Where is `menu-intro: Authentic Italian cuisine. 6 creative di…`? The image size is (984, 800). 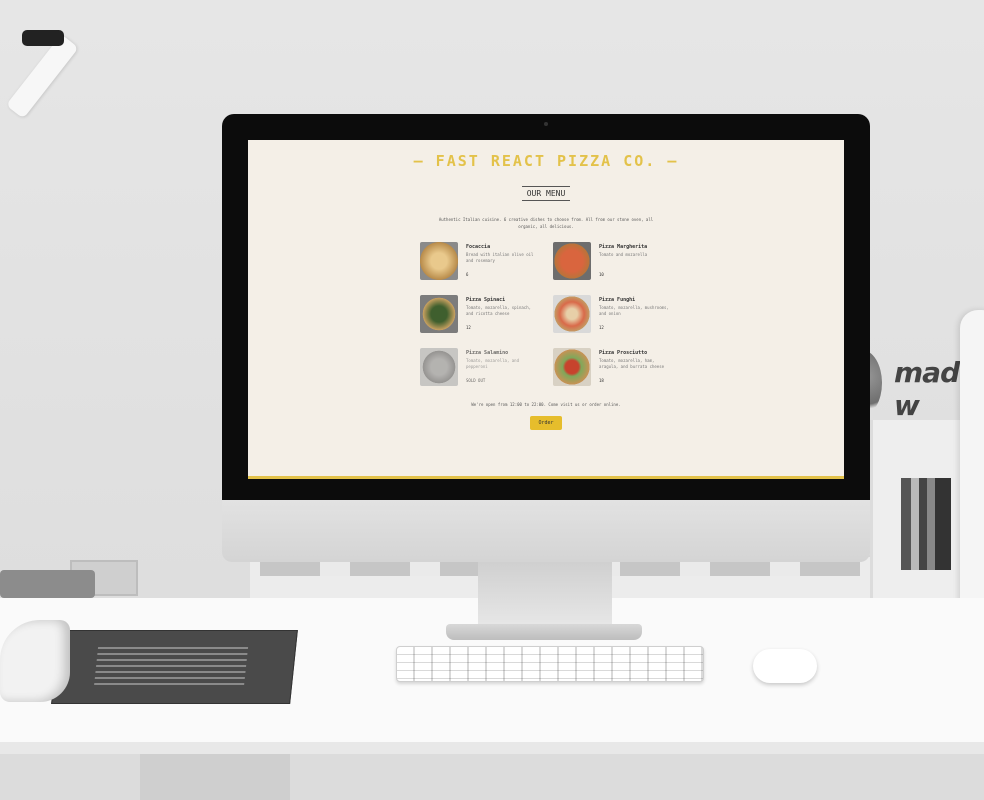 menu-intro: Authentic Italian cuisine. 6 creative di… is located at coordinates (546, 223).